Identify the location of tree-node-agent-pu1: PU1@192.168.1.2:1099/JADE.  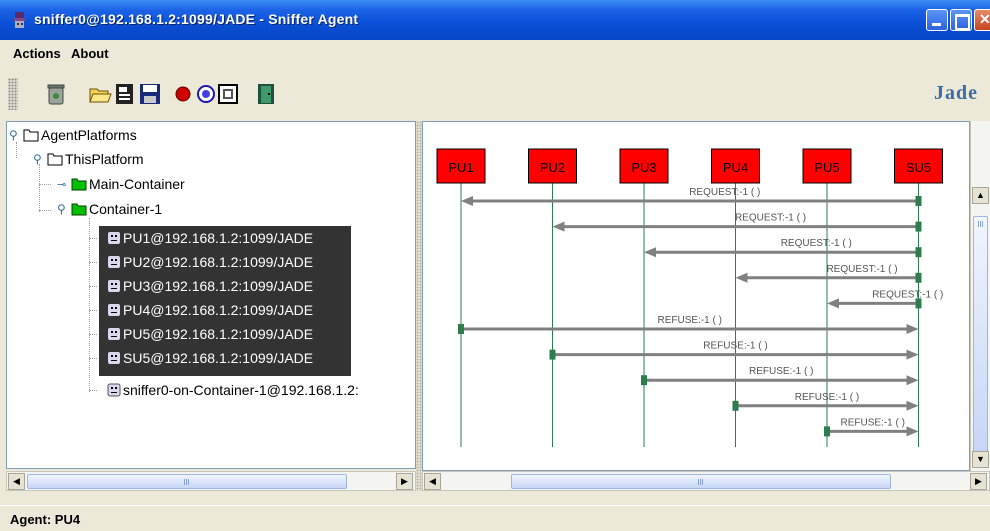
(211, 238).